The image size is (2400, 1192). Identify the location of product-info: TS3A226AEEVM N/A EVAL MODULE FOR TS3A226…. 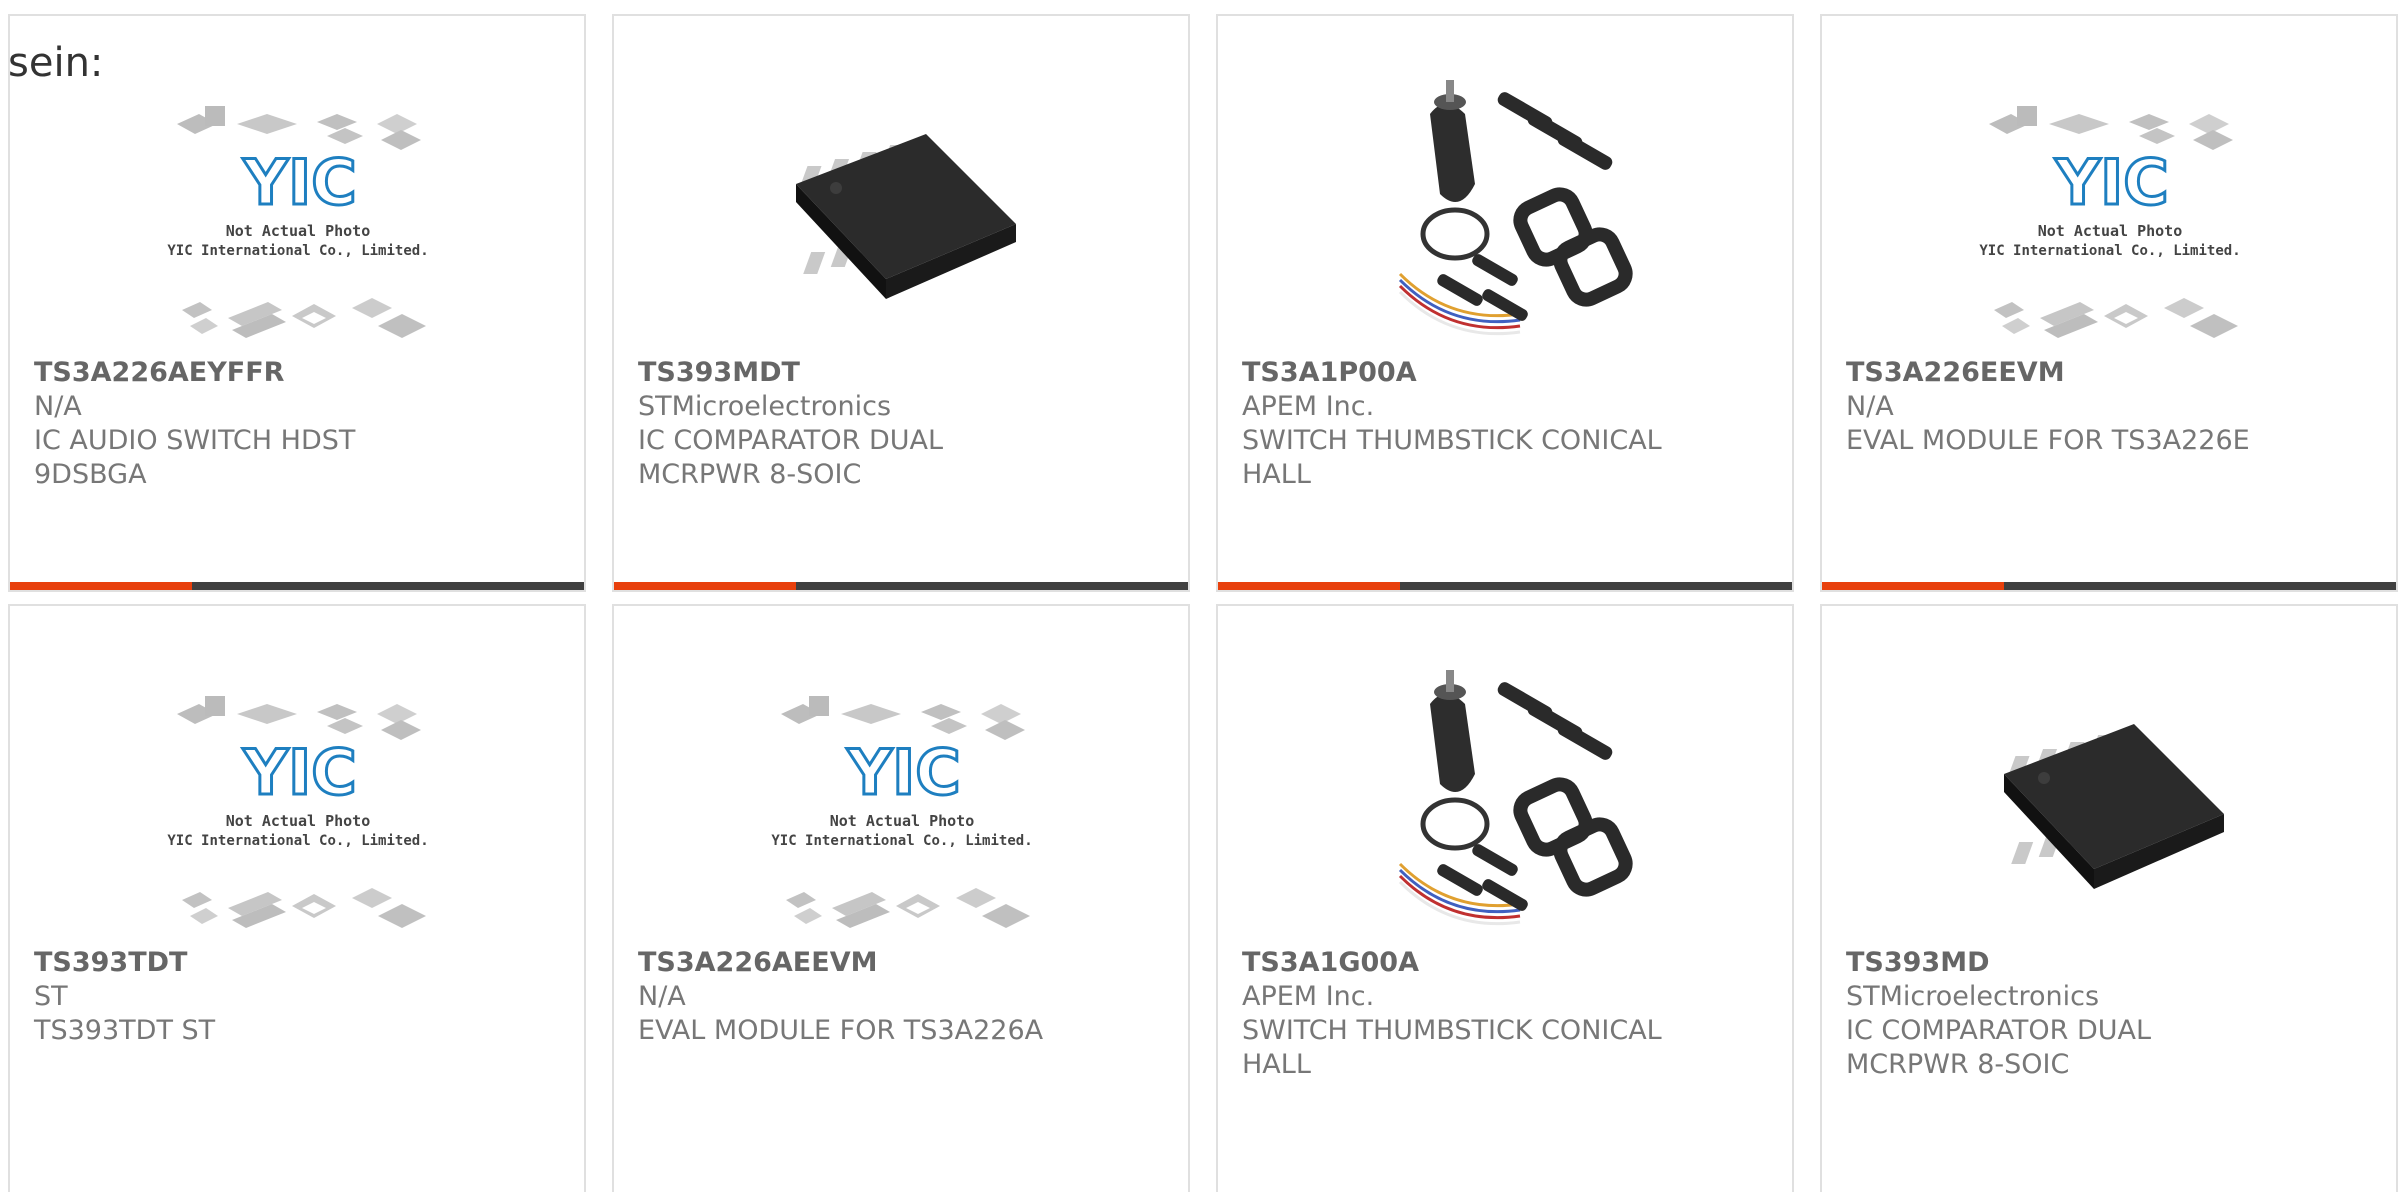
(903, 997).